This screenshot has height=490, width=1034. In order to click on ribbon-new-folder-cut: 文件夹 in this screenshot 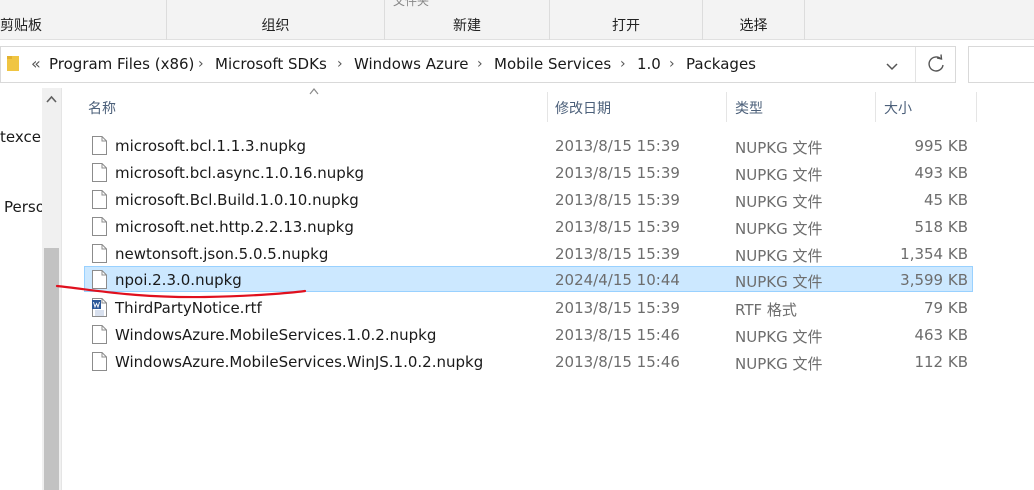, I will do `click(411, 4)`.